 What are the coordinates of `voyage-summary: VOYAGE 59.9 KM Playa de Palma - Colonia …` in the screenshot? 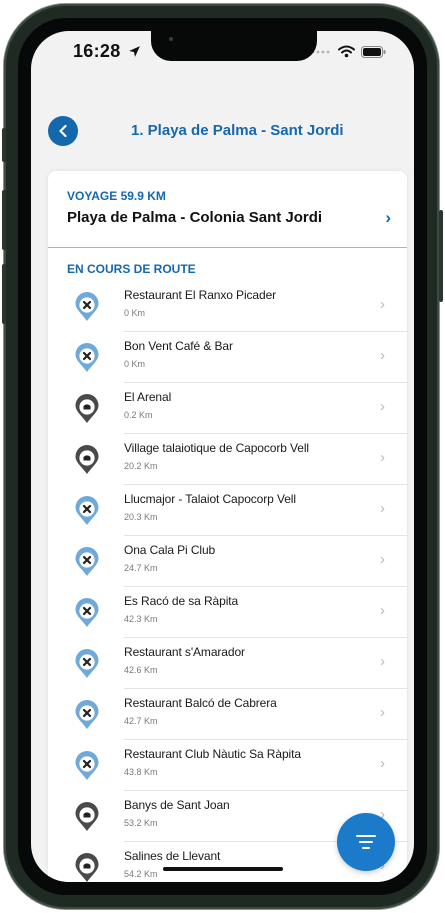 It's located at (227, 209).